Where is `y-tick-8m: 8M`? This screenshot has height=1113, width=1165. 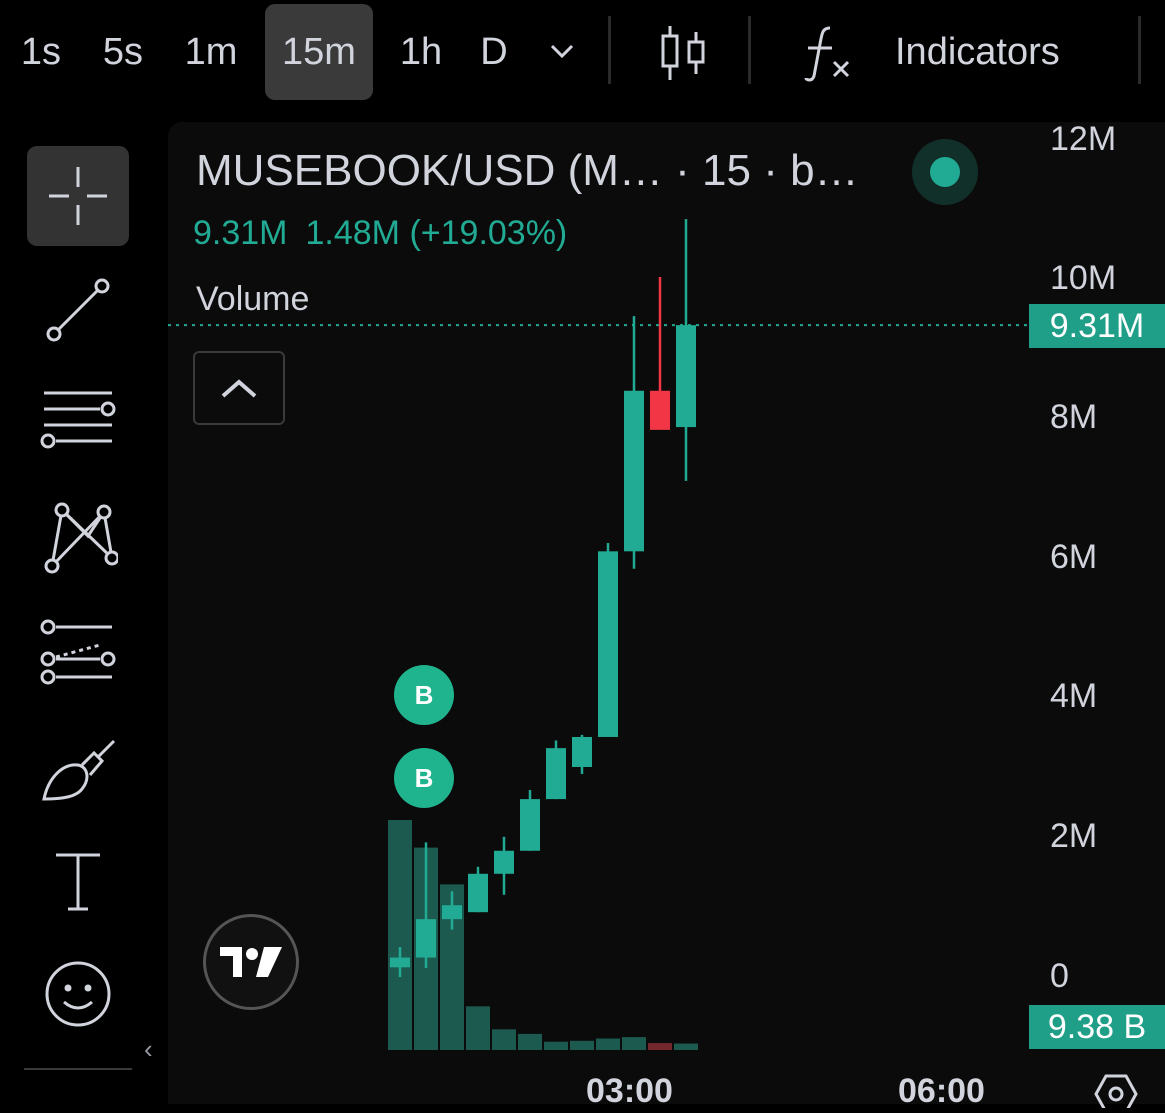
y-tick-8m: 8M is located at coordinates (1074, 417).